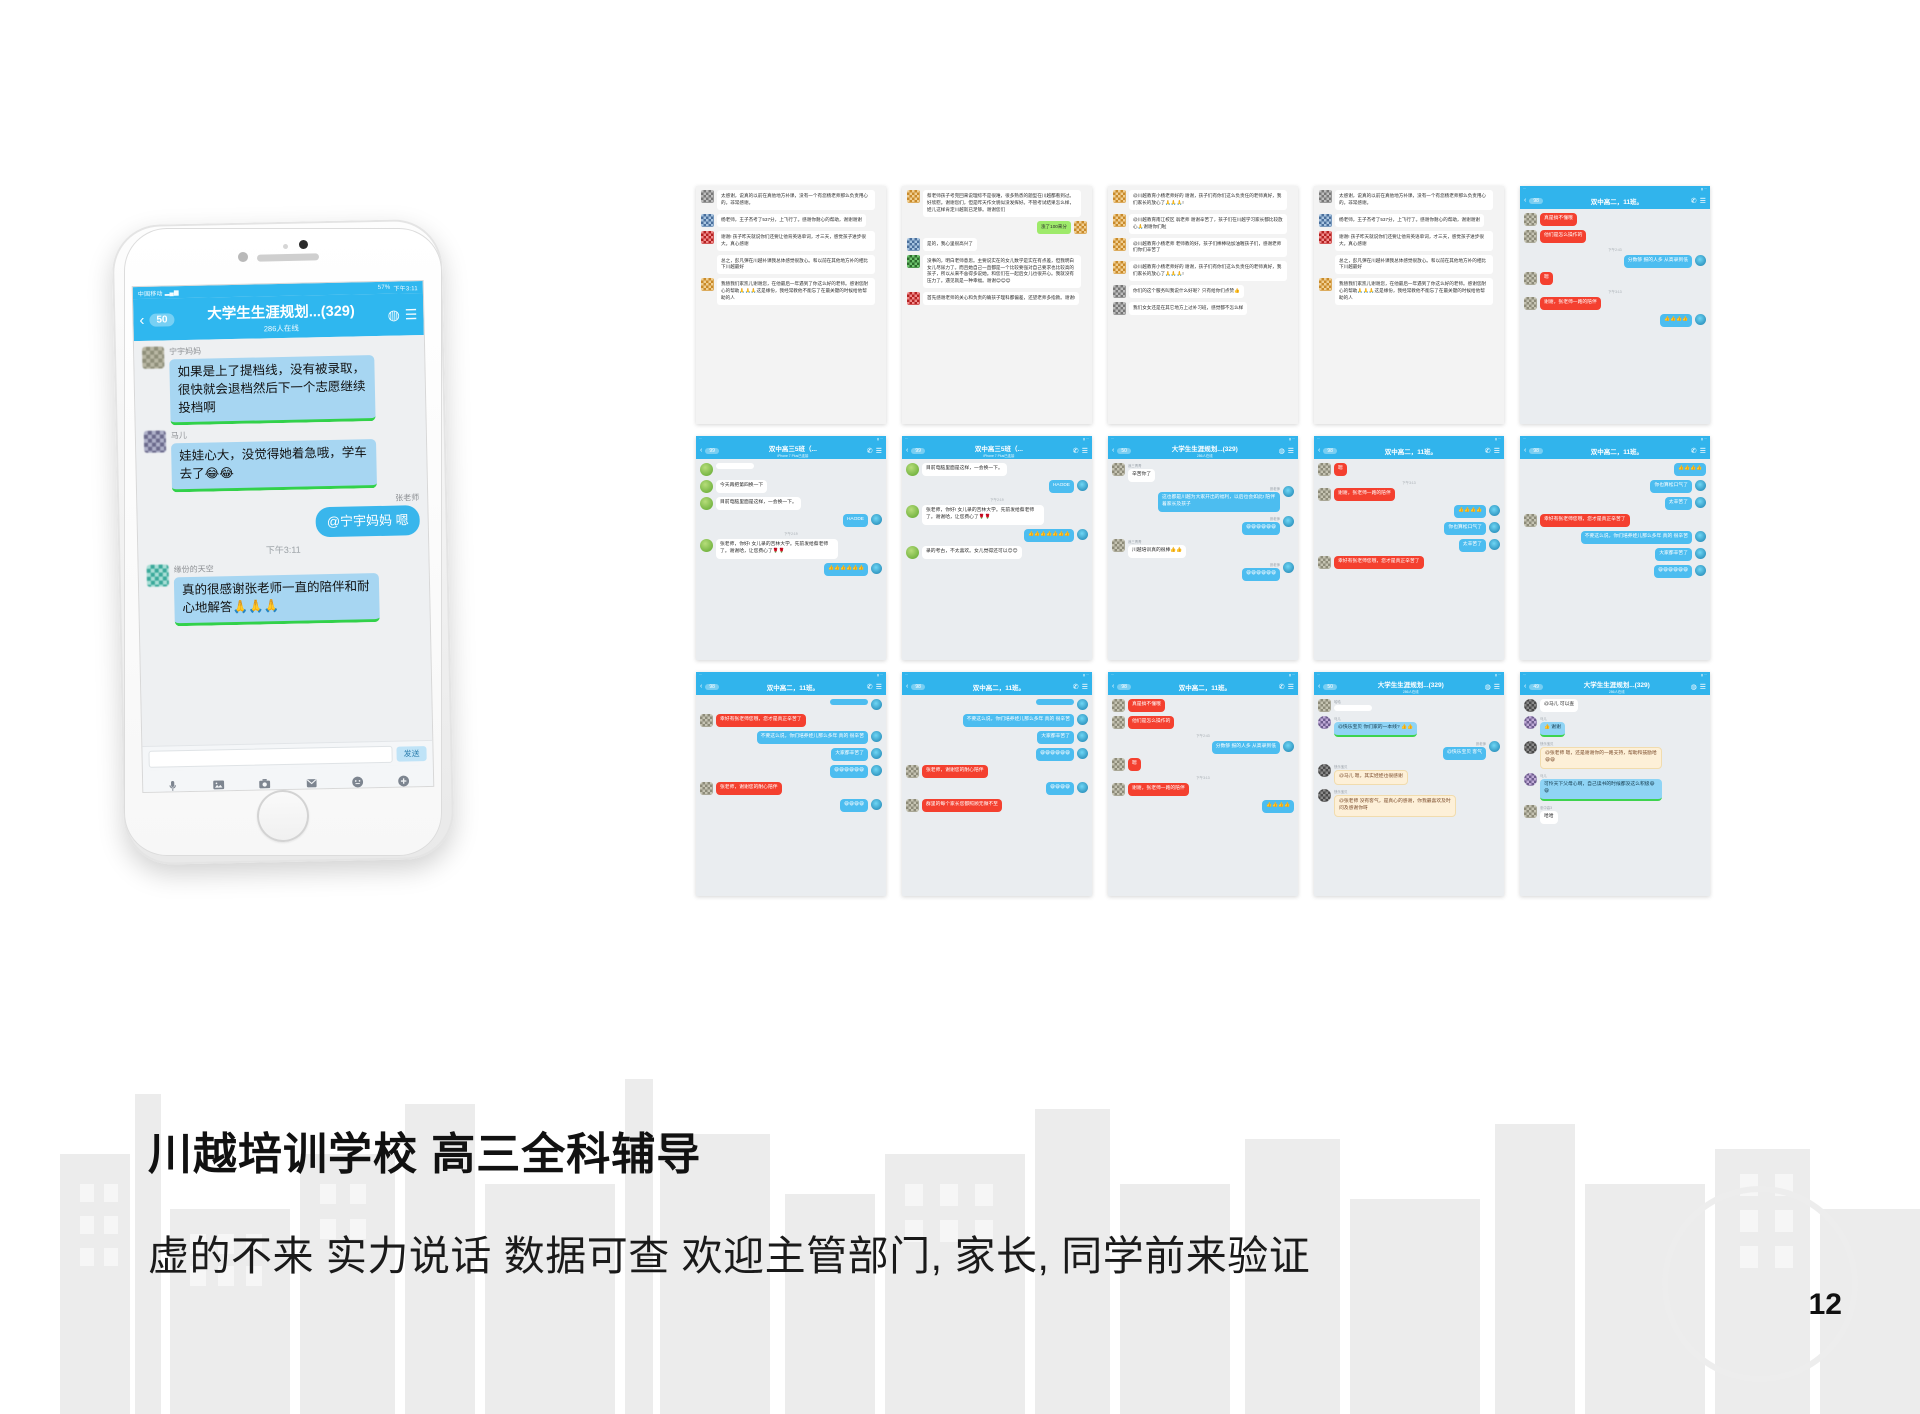 This screenshot has height=1414, width=1920. I want to click on plus-icon, so click(403, 780).